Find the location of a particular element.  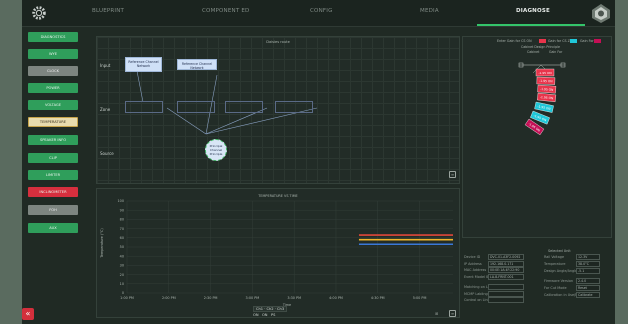

chart-x-tick-label: 1:00 PM is located at coordinates (127, 298).